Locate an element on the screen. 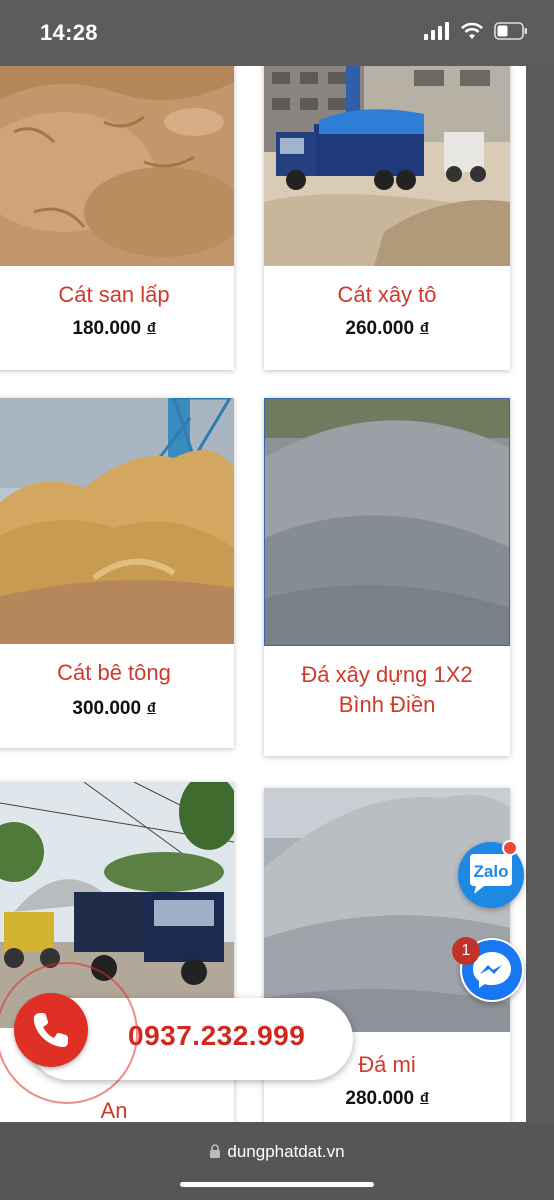 Image resolution: width=554 pixels, height=1200 pixels. product-name: Cát bê tông is located at coordinates (117, 673).